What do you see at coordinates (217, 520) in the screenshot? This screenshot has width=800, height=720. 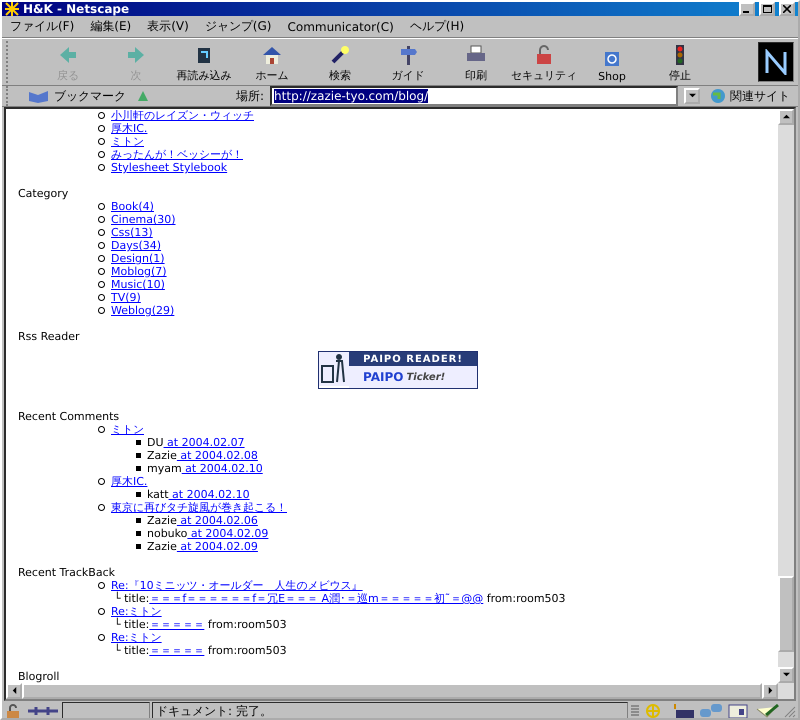 I see `comment-date-link: at 2004.02.06` at bounding box center [217, 520].